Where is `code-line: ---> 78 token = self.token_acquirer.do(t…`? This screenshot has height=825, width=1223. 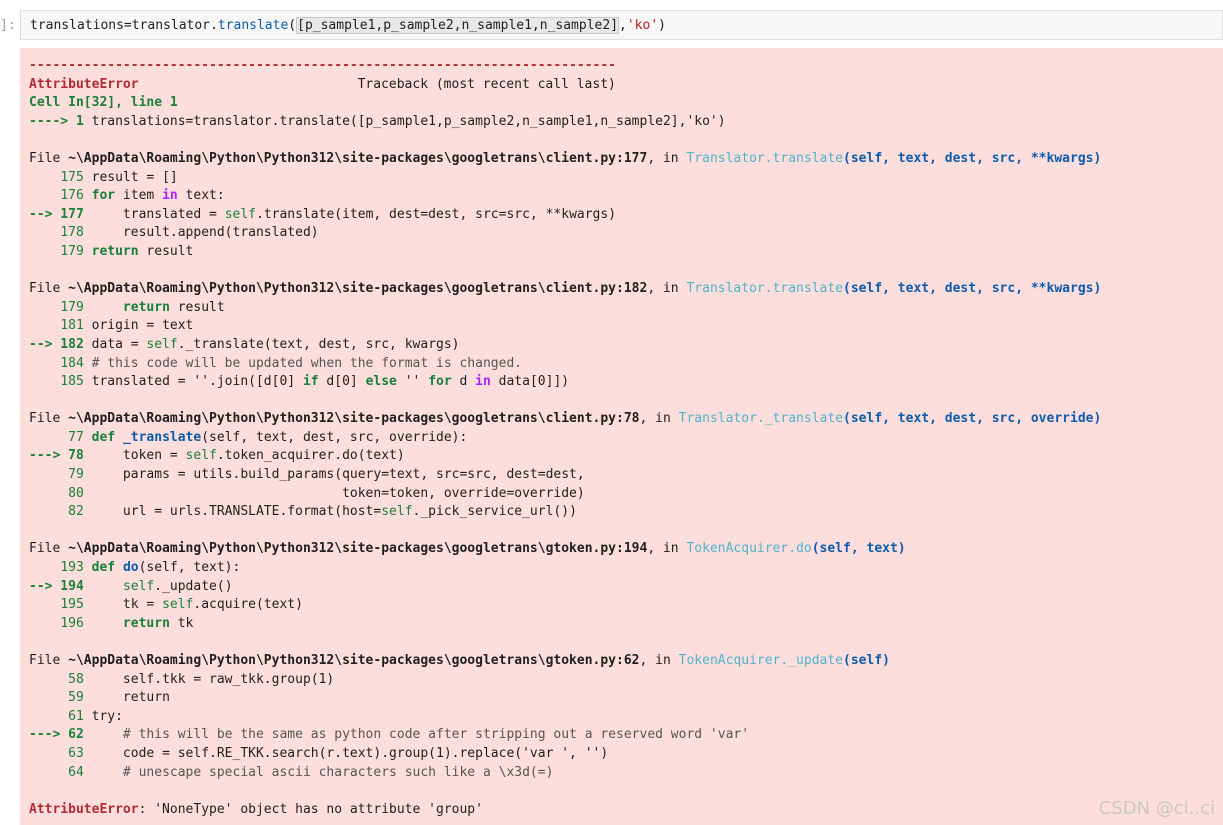 code-line: ---> 78 token = self.token_acquirer.do(t… is located at coordinates (626, 456).